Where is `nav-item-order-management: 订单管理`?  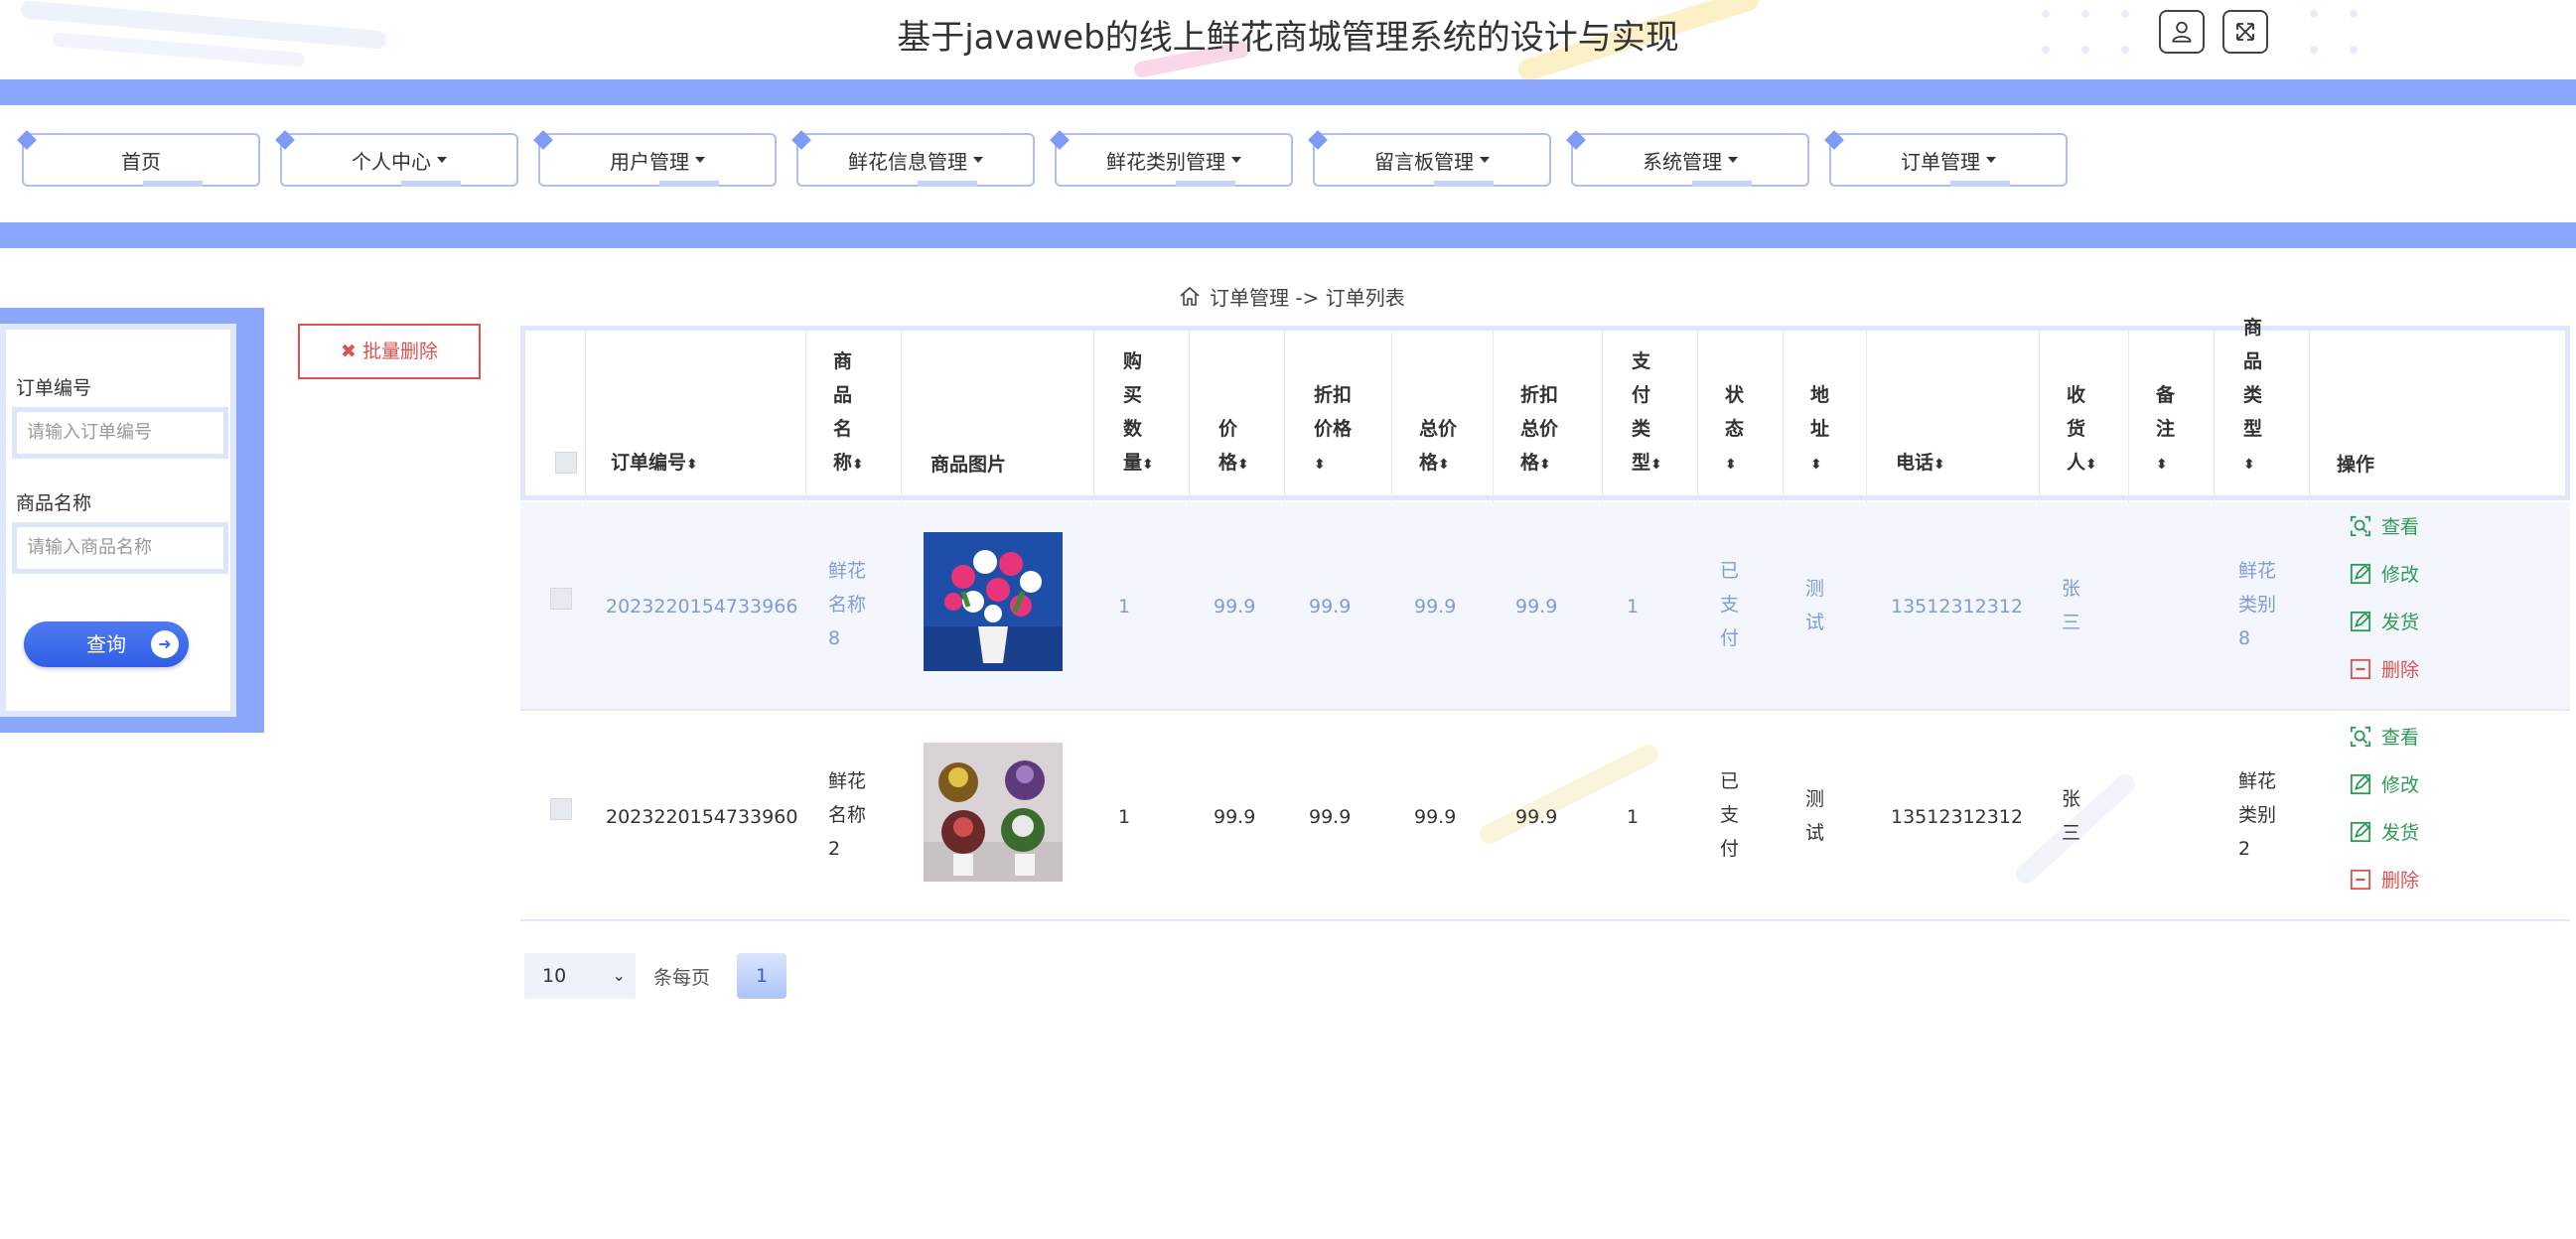
nav-item-order-management: 订单管理 is located at coordinates (1949, 160).